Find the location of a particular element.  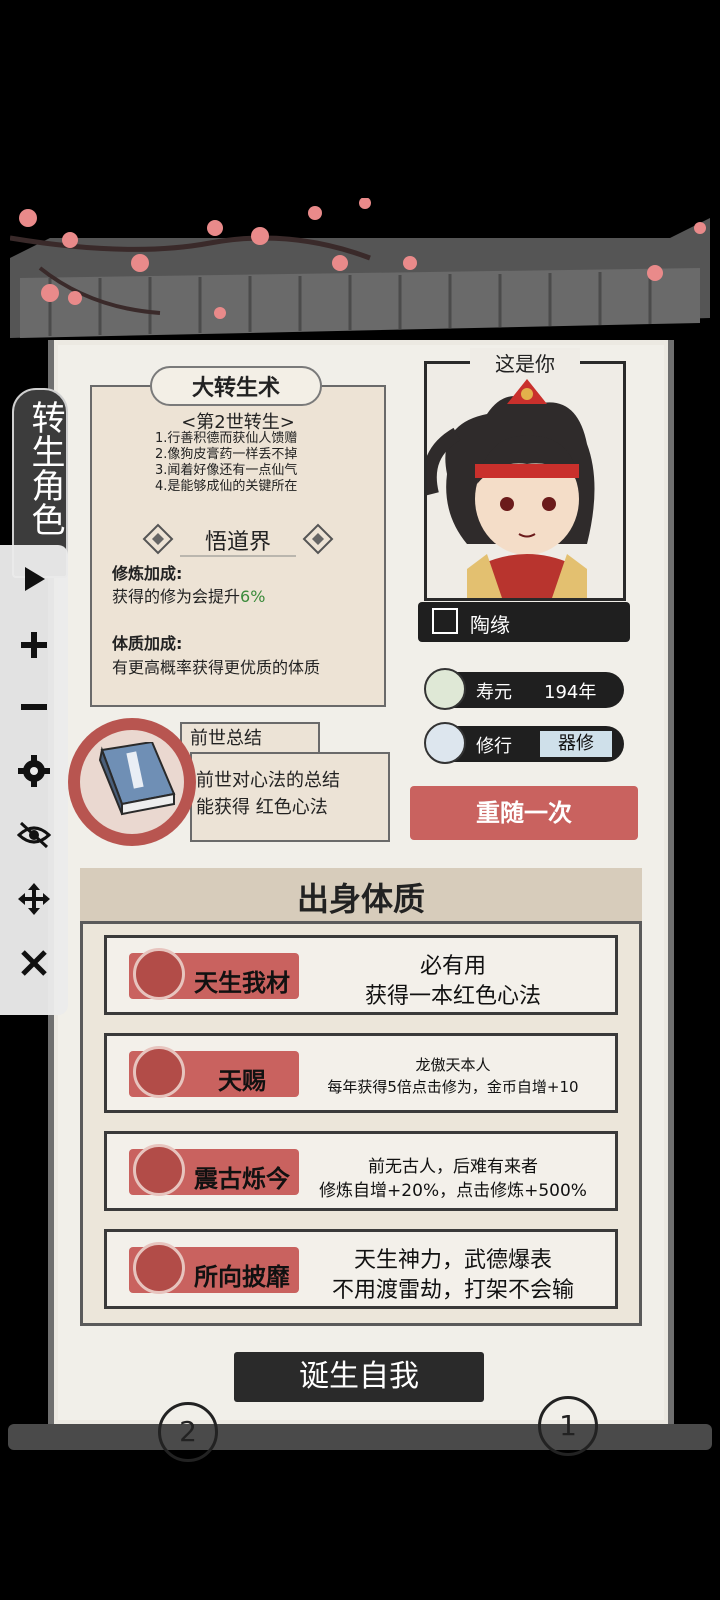

you-label: 这是你 is located at coordinates (525, 362).